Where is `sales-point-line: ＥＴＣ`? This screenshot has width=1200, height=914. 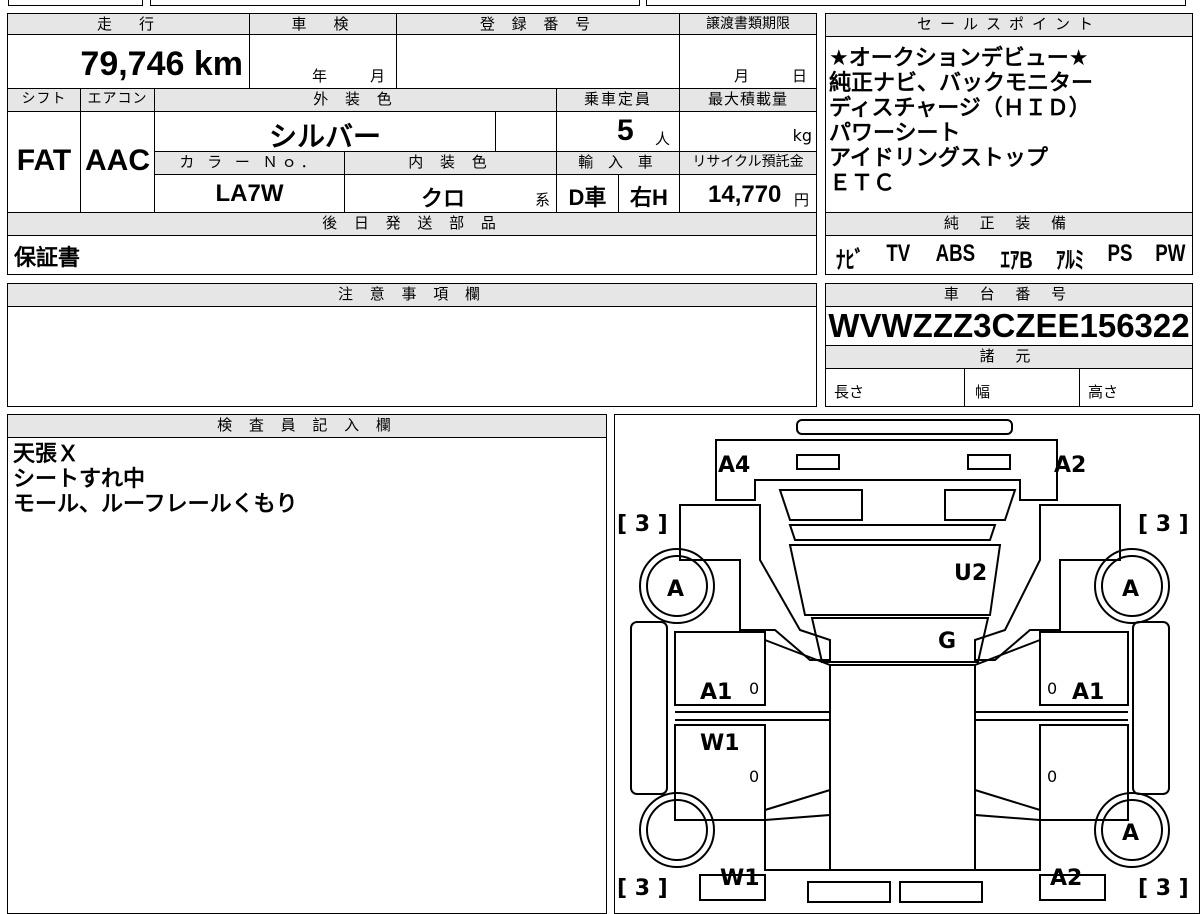 sales-point-line: ＥＴＣ is located at coordinates (862, 183).